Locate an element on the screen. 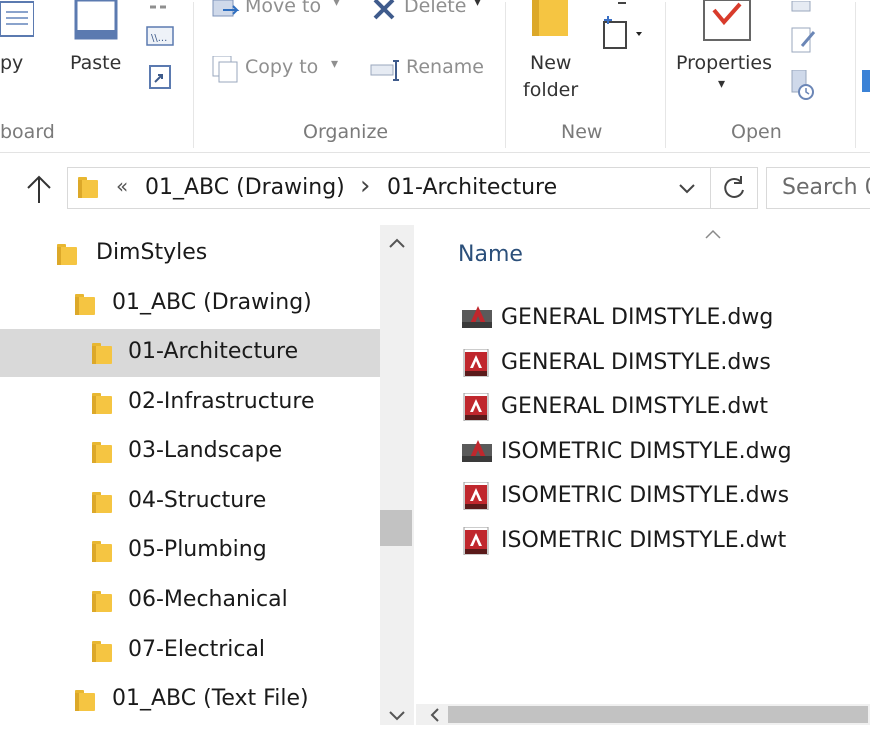 The height and width of the screenshot is (729, 870). nav-item: 04-Structure is located at coordinates (190, 502).